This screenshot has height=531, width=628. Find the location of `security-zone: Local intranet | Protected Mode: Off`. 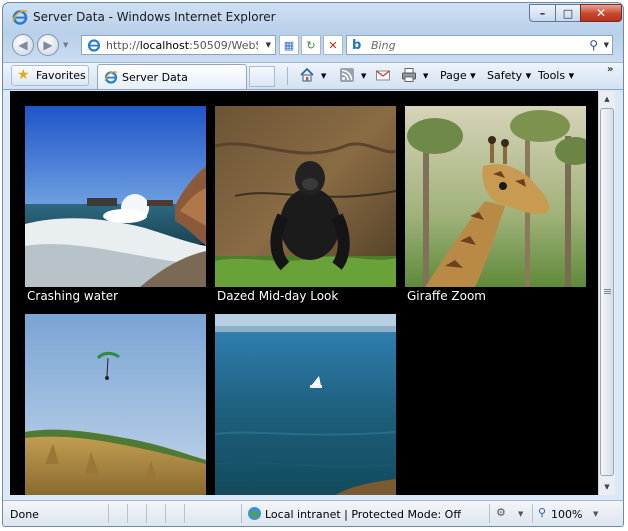

security-zone: Local intranet | Protected Mode: Off is located at coordinates (363, 514).